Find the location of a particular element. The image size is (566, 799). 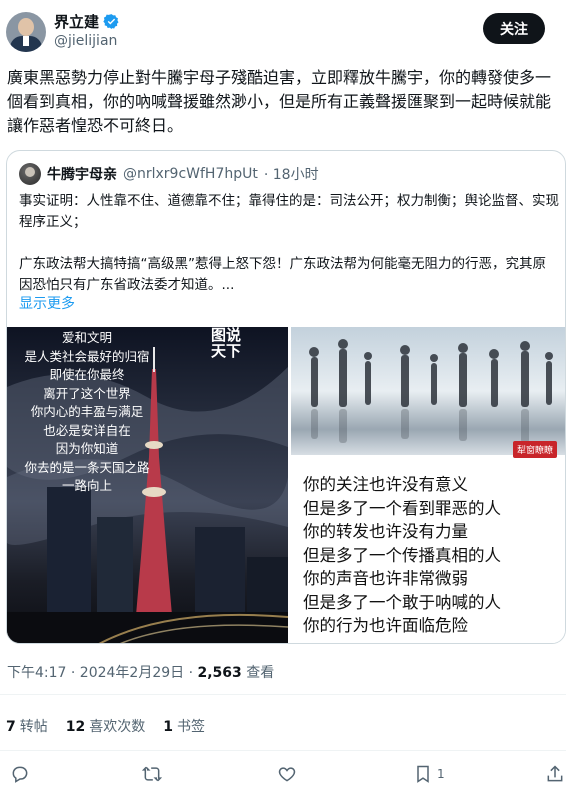

retweet-icon is located at coordinates (152, 774).